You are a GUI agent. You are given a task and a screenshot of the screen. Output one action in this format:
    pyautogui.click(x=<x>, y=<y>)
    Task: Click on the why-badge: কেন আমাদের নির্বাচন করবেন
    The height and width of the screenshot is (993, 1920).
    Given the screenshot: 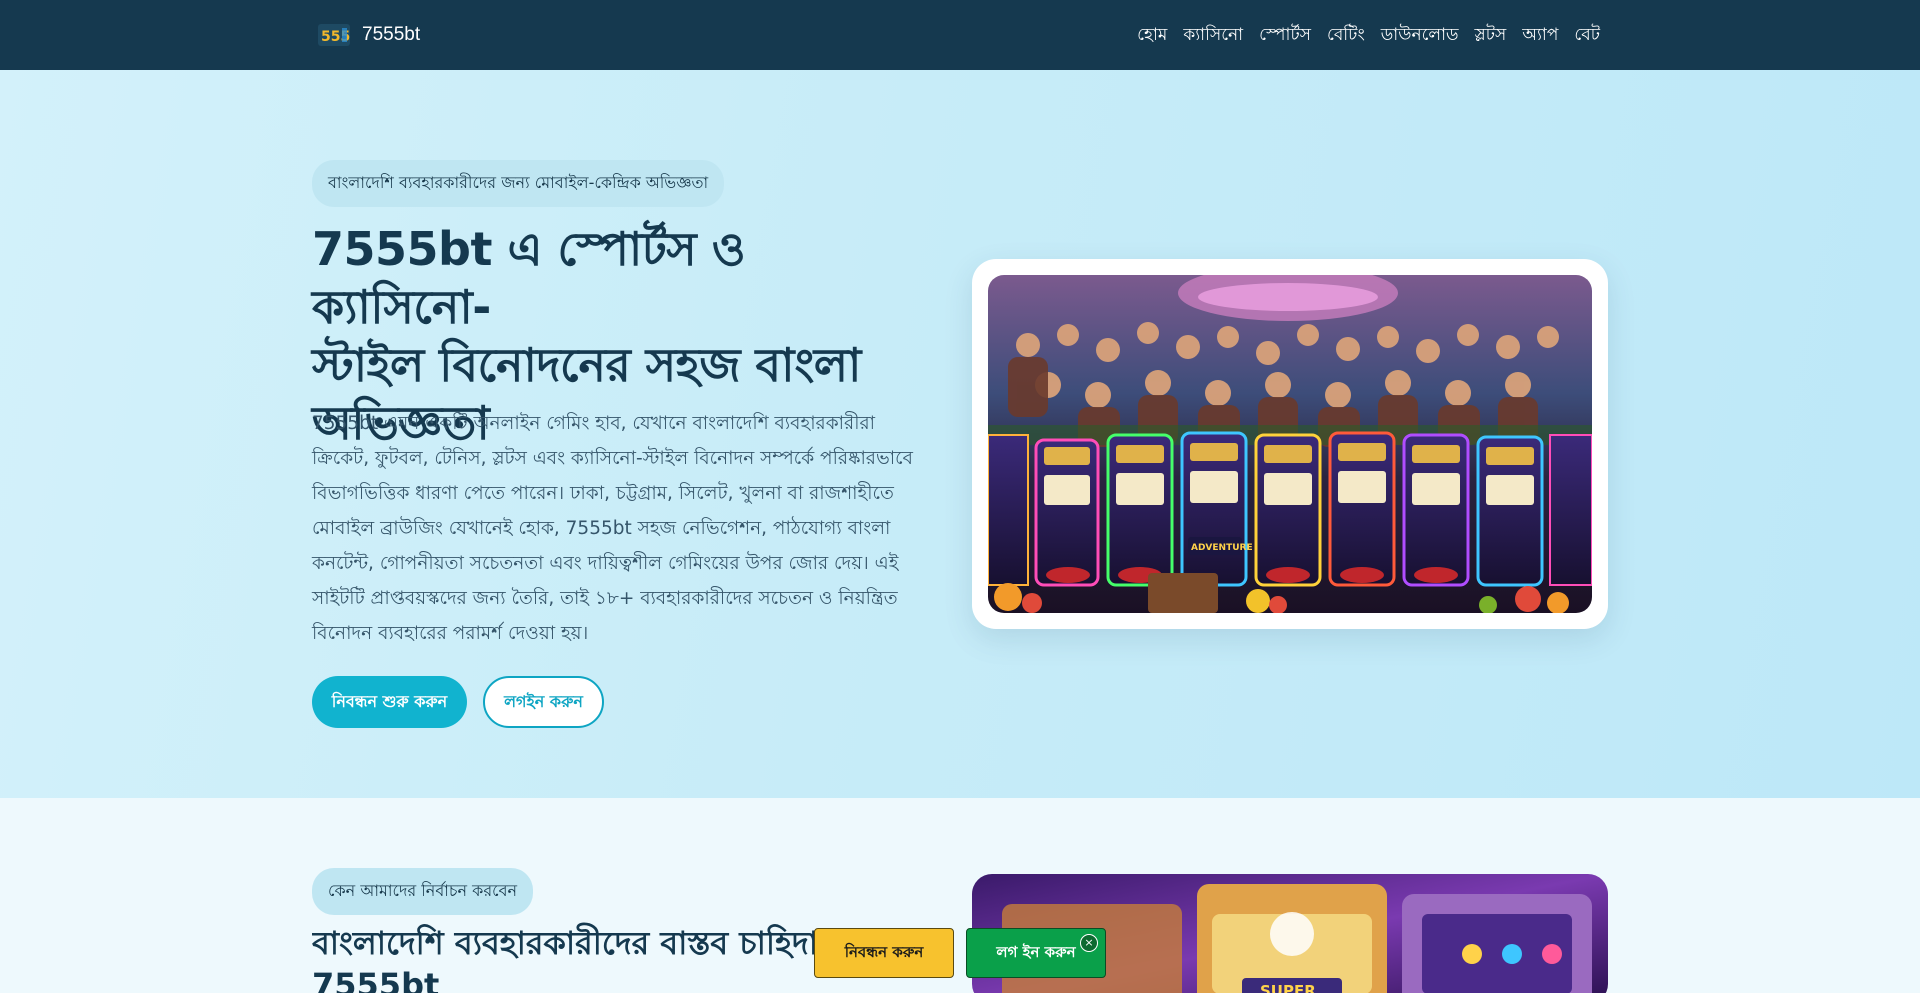 What is the action you would take?
    pyautogui.click(x=423, y=891)
    